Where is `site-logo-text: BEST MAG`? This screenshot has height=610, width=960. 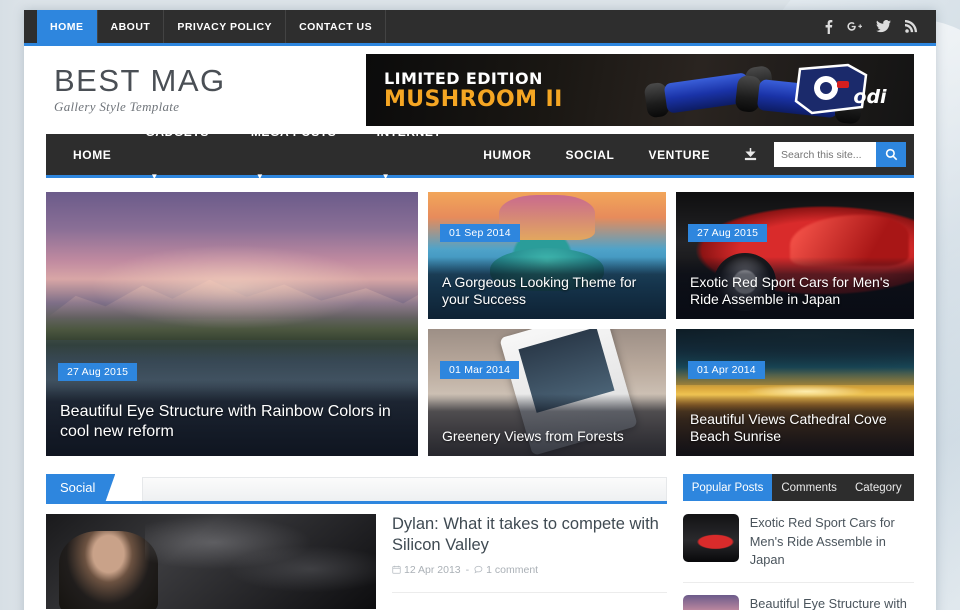 site-logo-text: BEST MAG is located at coordinates (140, 80).